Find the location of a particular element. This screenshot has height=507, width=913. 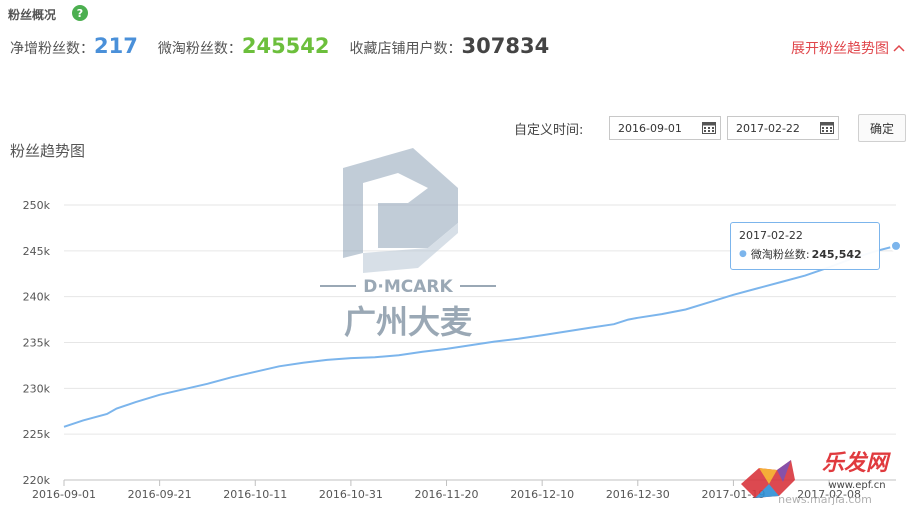

tooltip-date: 2017-02-22 is located at coordinates (771, 235).